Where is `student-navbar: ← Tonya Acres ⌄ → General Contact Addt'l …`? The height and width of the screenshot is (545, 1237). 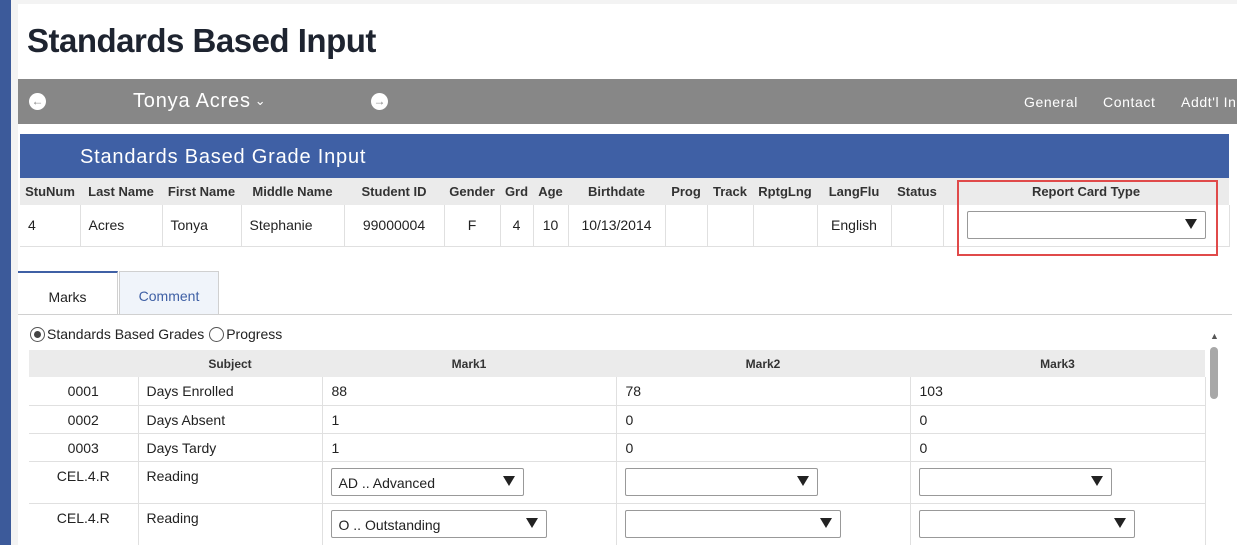 student-navbar: ← Tonya Acres ⌄ → General Contact Addt'l … is located at coordinates (627, 101).